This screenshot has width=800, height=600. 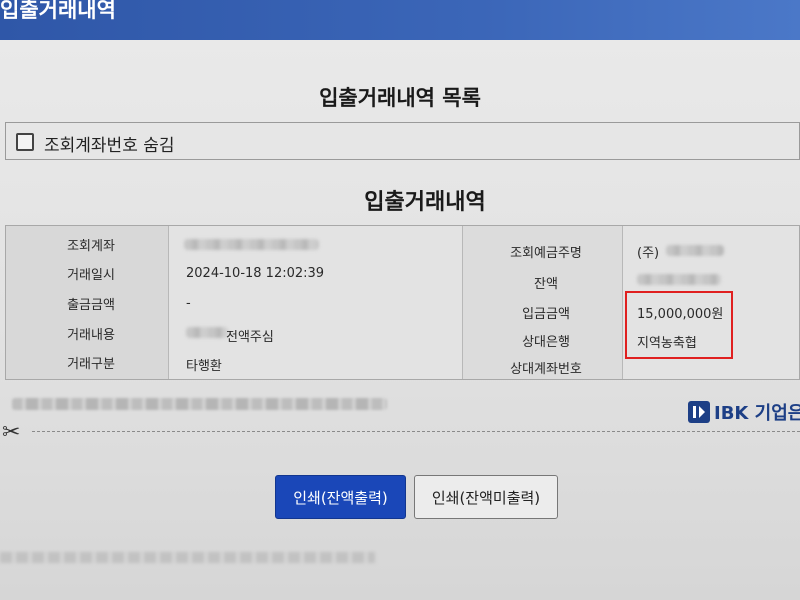 I want to click on ibk-logo: IBK 기업은, so click(x=744, y=413).